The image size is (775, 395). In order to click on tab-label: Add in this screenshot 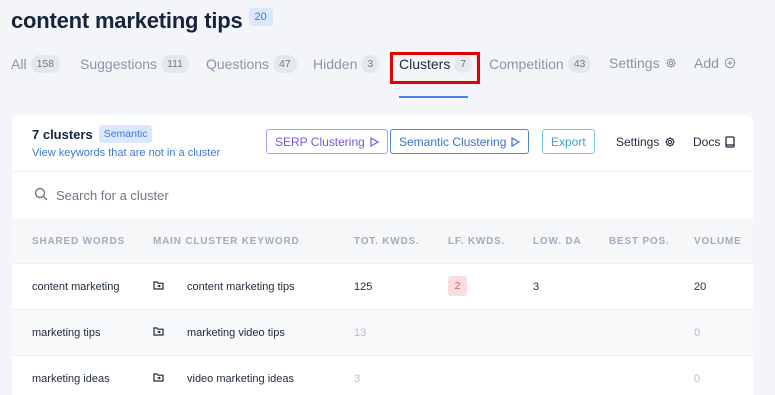, I will do `click(706, 63)`.